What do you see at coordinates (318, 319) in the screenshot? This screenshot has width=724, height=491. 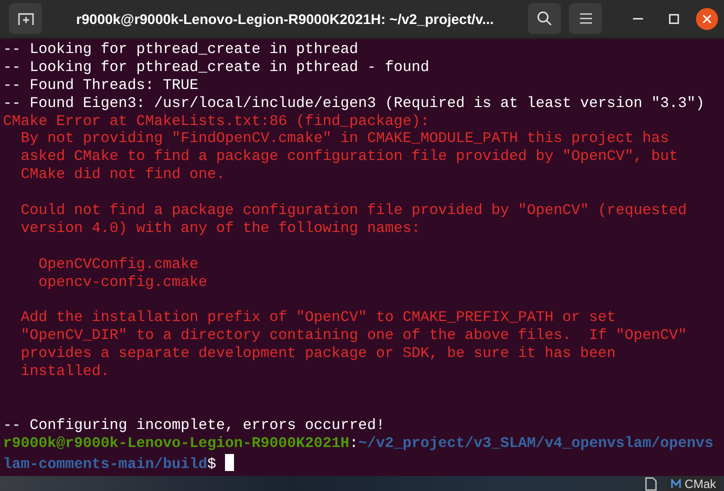 I see `error-line: Add the installation prefix of "OpenCV" to CMAKE_PREFIX_PATH or set` at bounding box center [318, 319].